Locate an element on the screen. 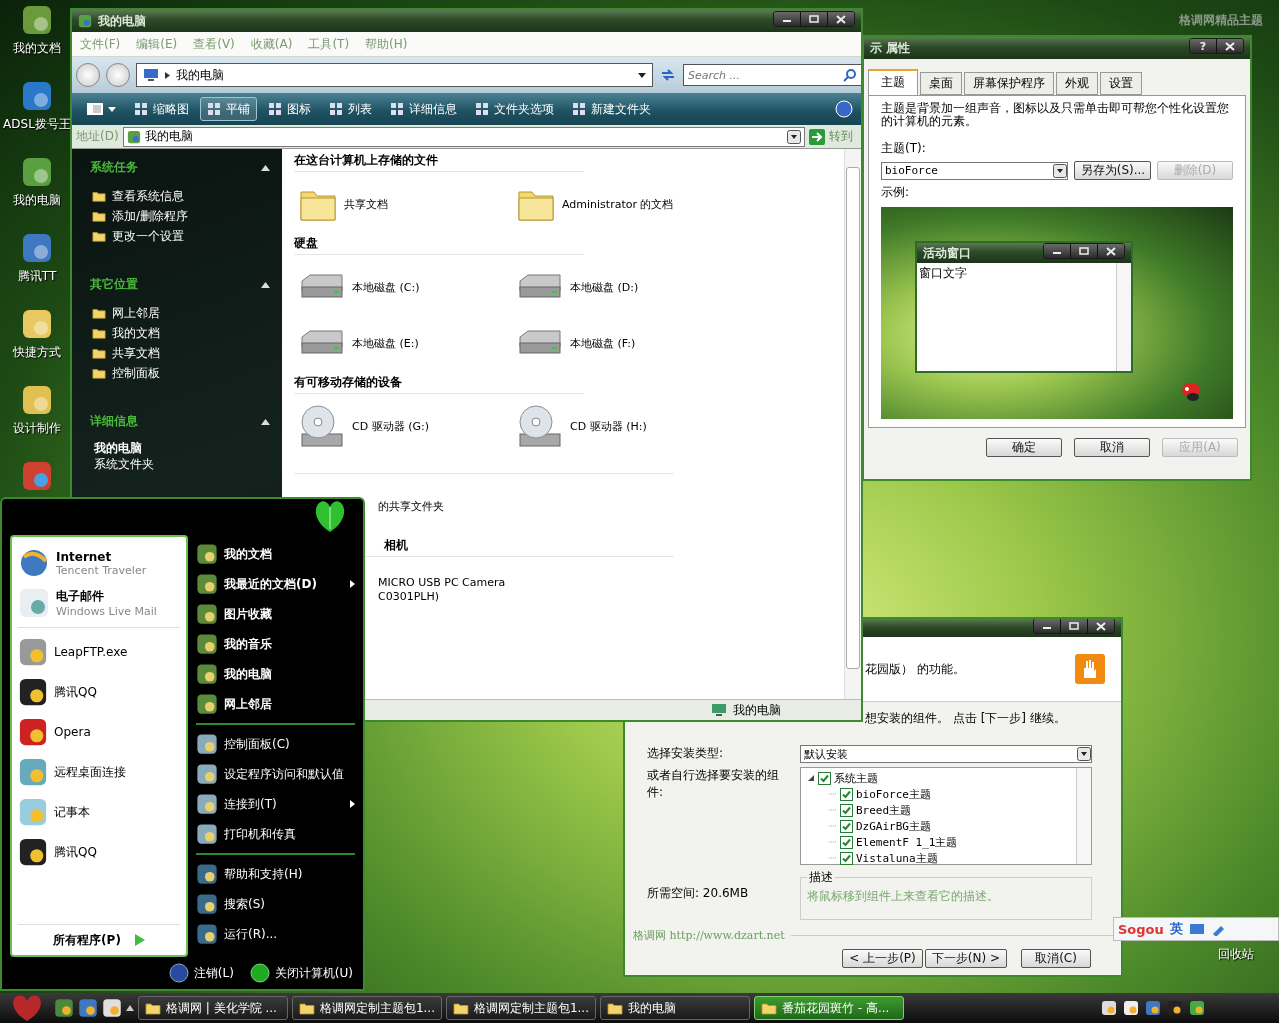  menu-item: 我的音乐 is located at coordinates (275, 644).